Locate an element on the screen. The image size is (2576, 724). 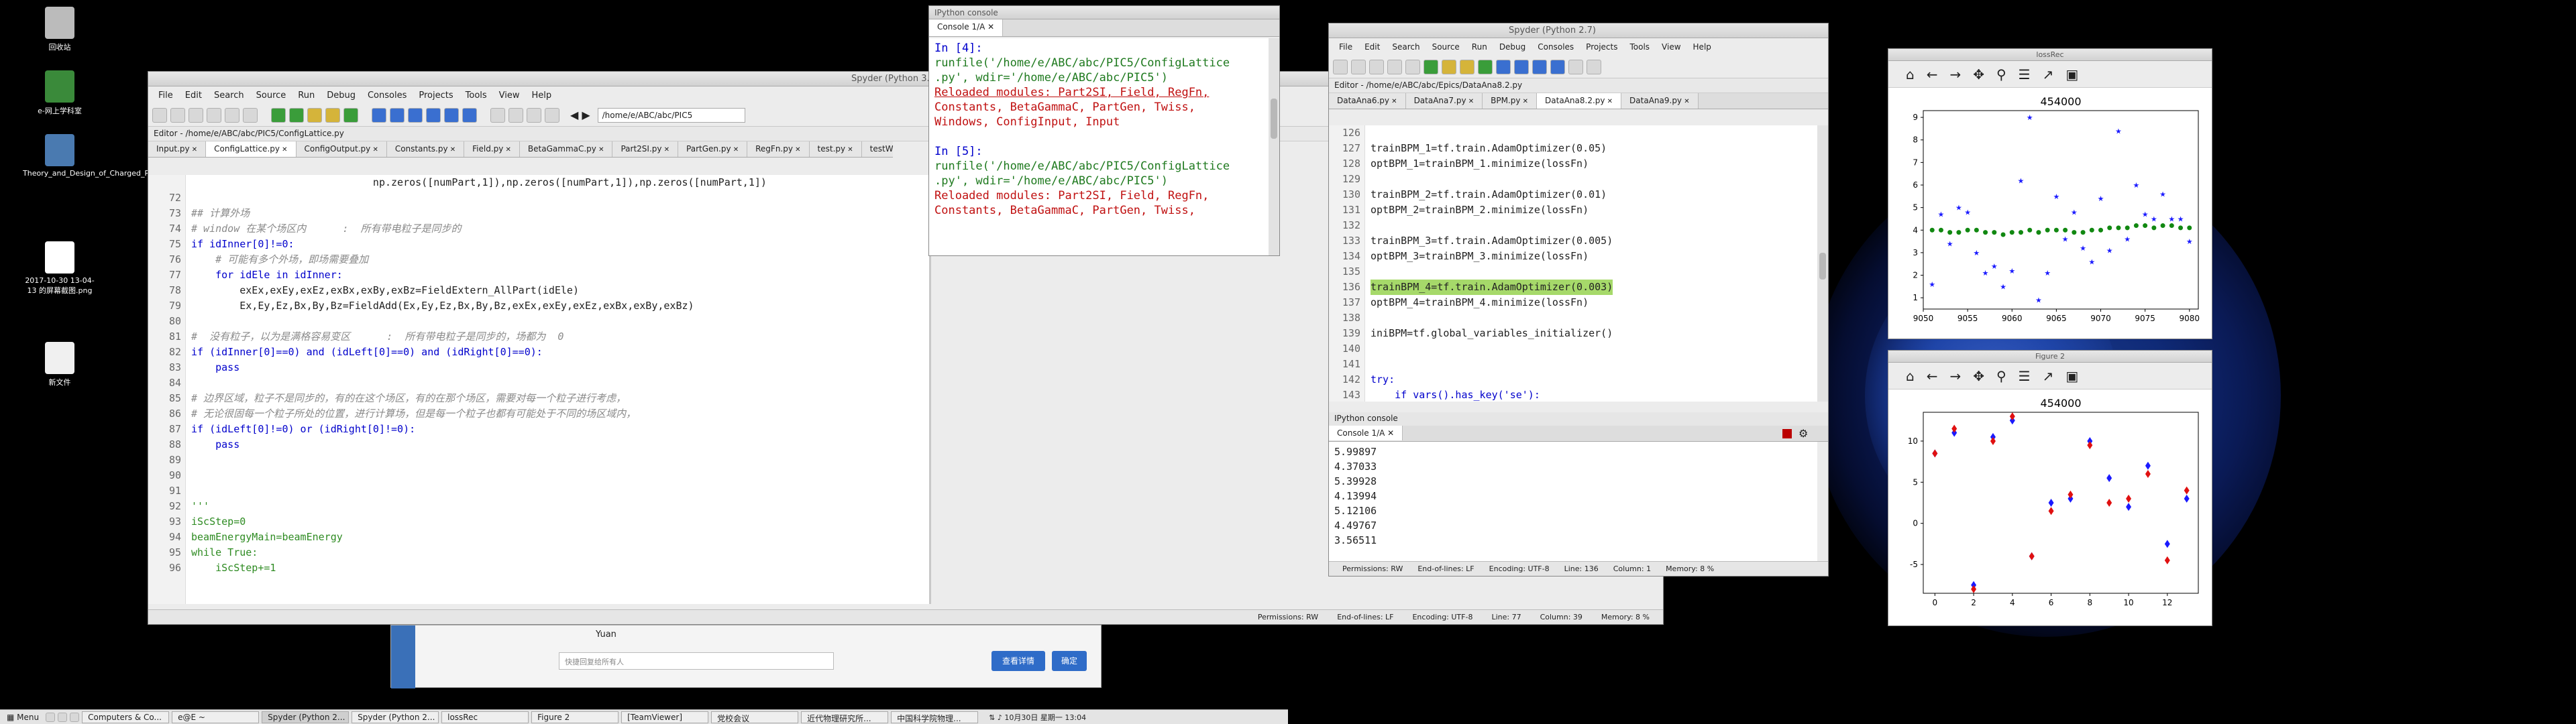
desktop-icon: 2017-10-30 13-04-13 的屏幕截图.png is located at coordinates (60, 268).